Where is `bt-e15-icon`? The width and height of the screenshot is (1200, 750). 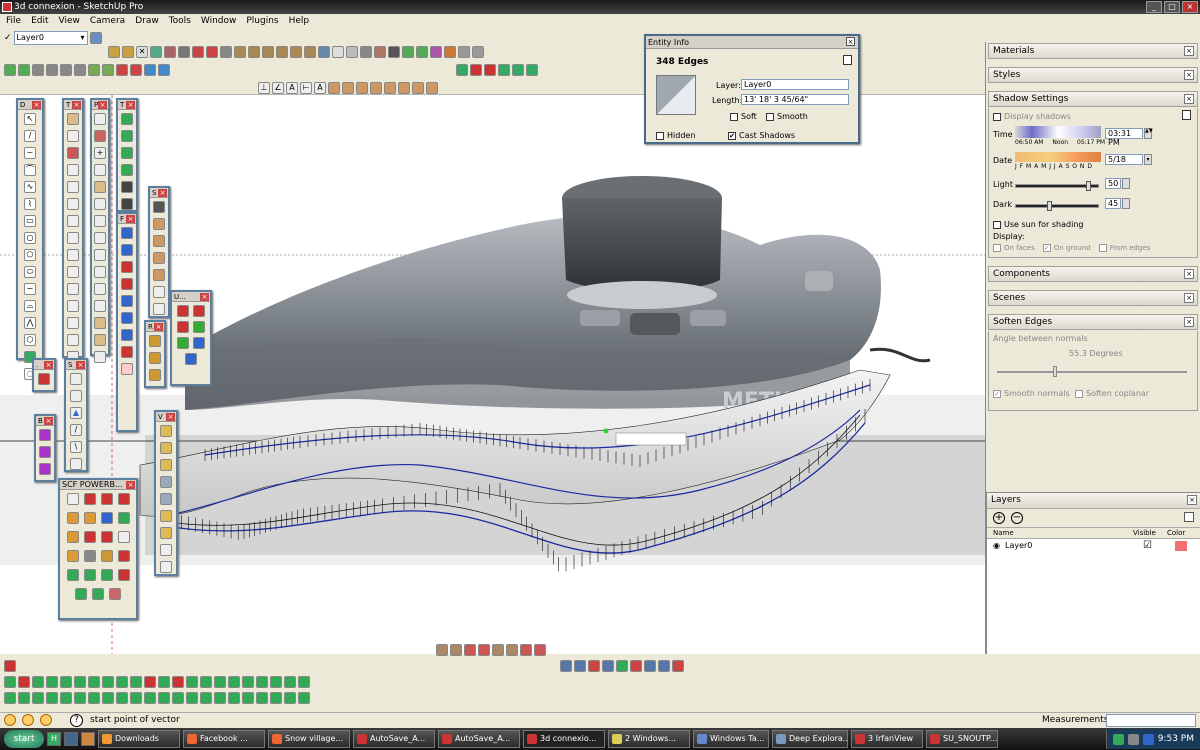 bt-e15-icon is located at coordinates (206, 698).